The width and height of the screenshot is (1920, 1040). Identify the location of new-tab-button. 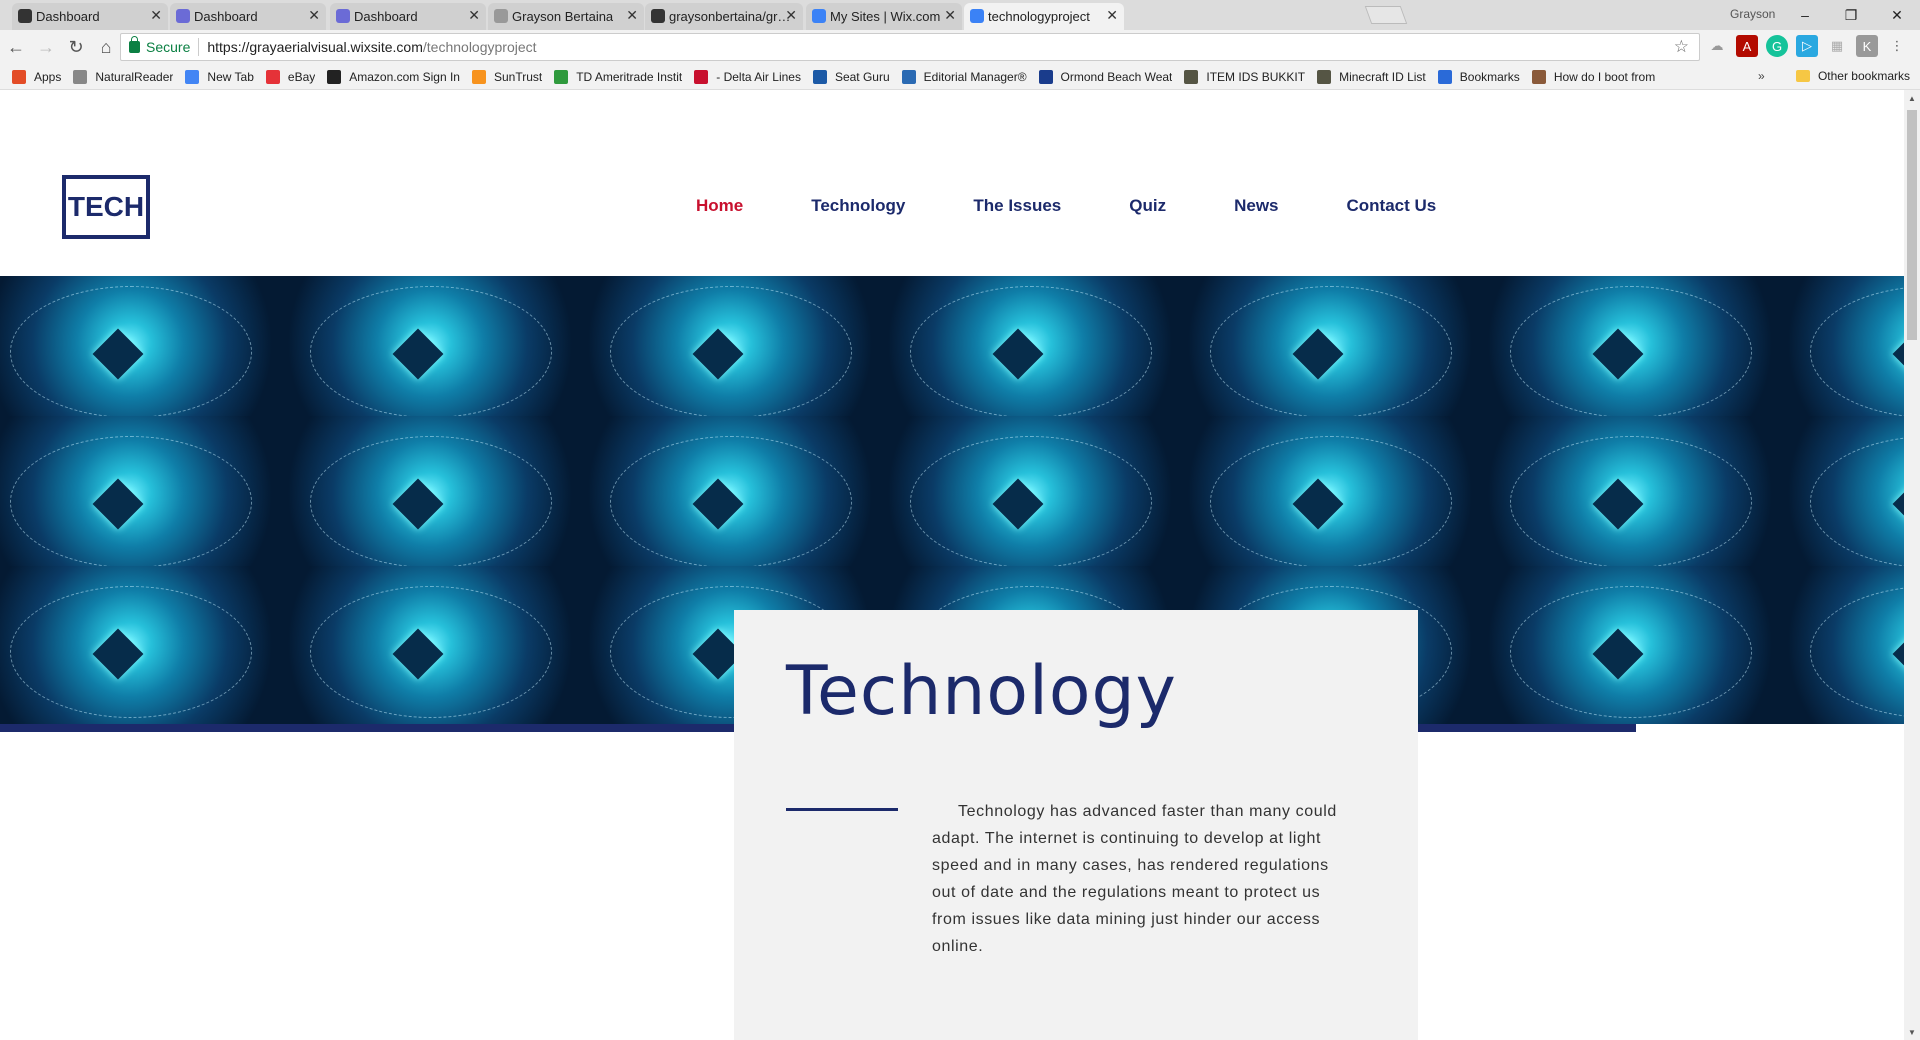
(1386, 15).